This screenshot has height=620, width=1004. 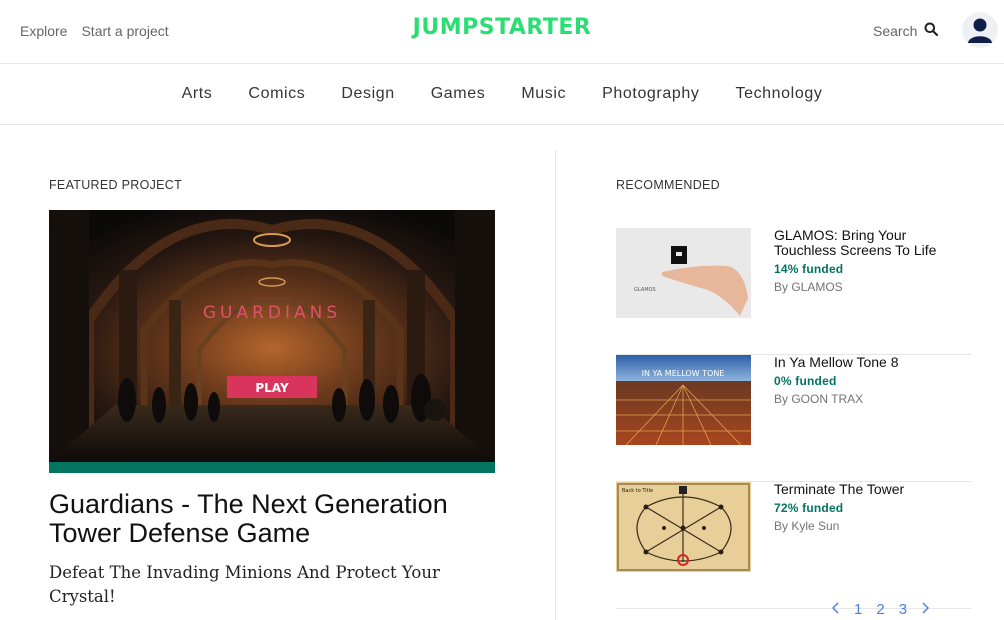 I want to click on brand-logo: JUMPSTARTER, so click(x=502, y=27).